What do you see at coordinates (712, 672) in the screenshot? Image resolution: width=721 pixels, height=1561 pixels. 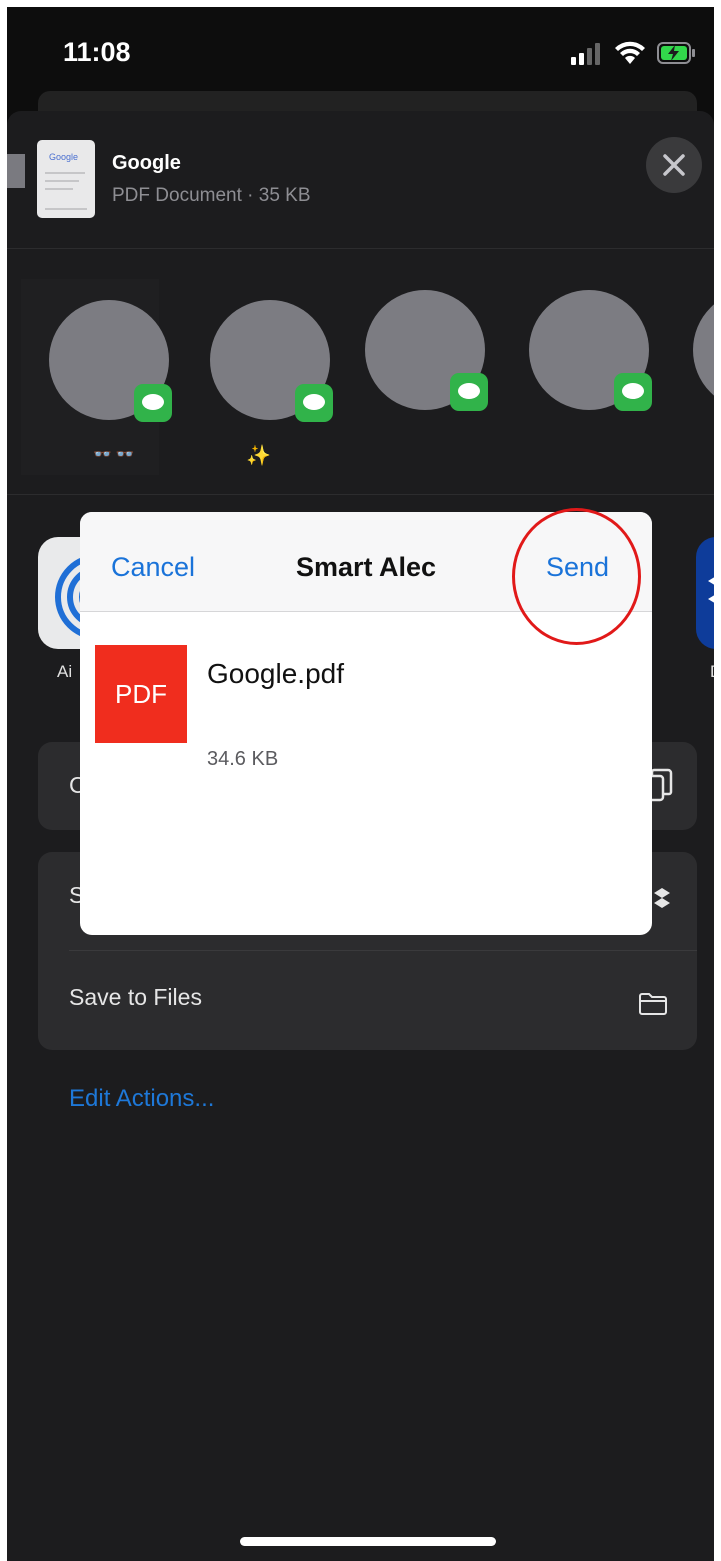 I see `app-label-right: D` at bounding box center [712, 672].